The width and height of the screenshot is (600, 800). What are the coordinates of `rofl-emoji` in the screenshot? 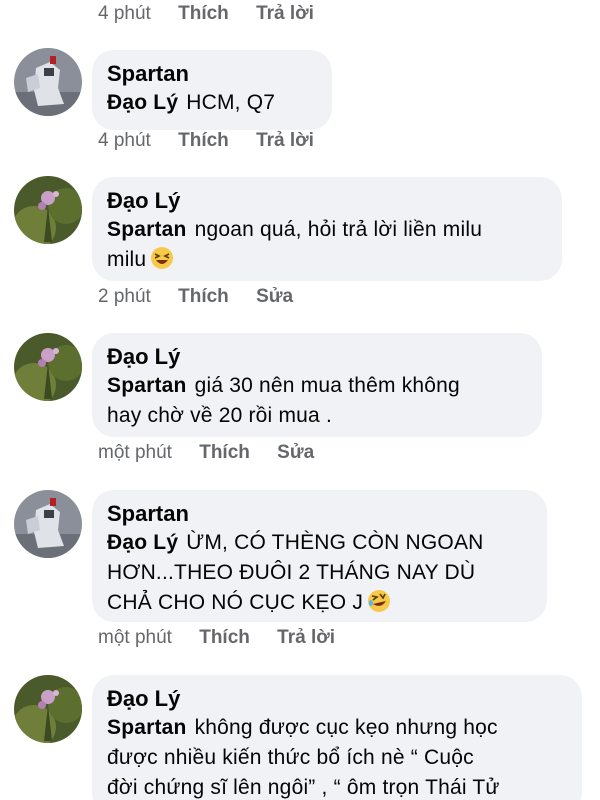 It's located at (379, 601).